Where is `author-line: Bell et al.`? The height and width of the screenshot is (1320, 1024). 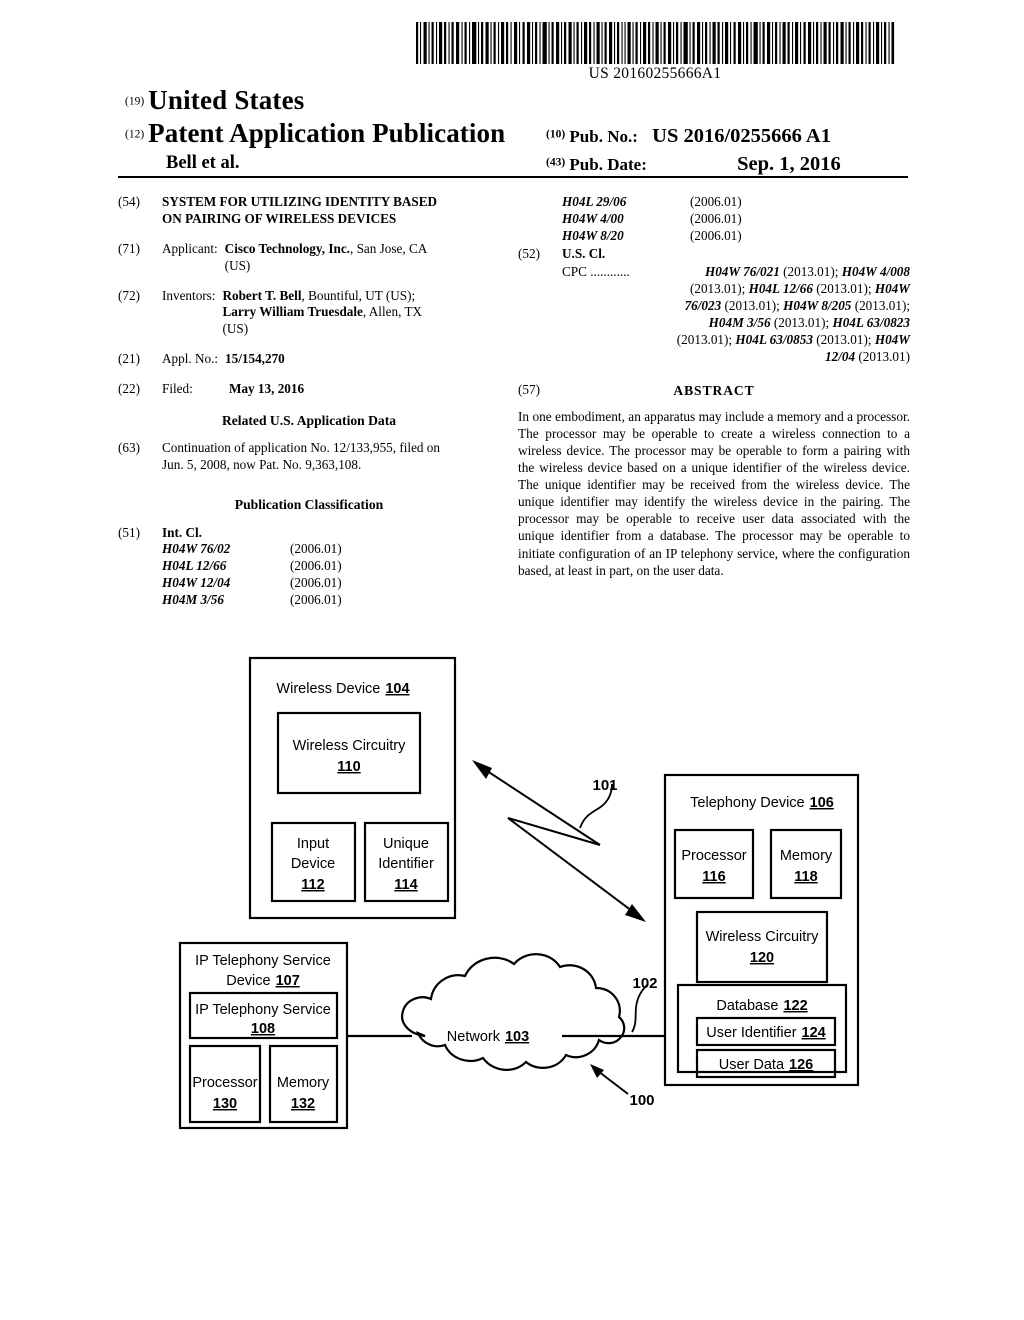
author-line: Bell et al. is located at coordinates (203, 163).